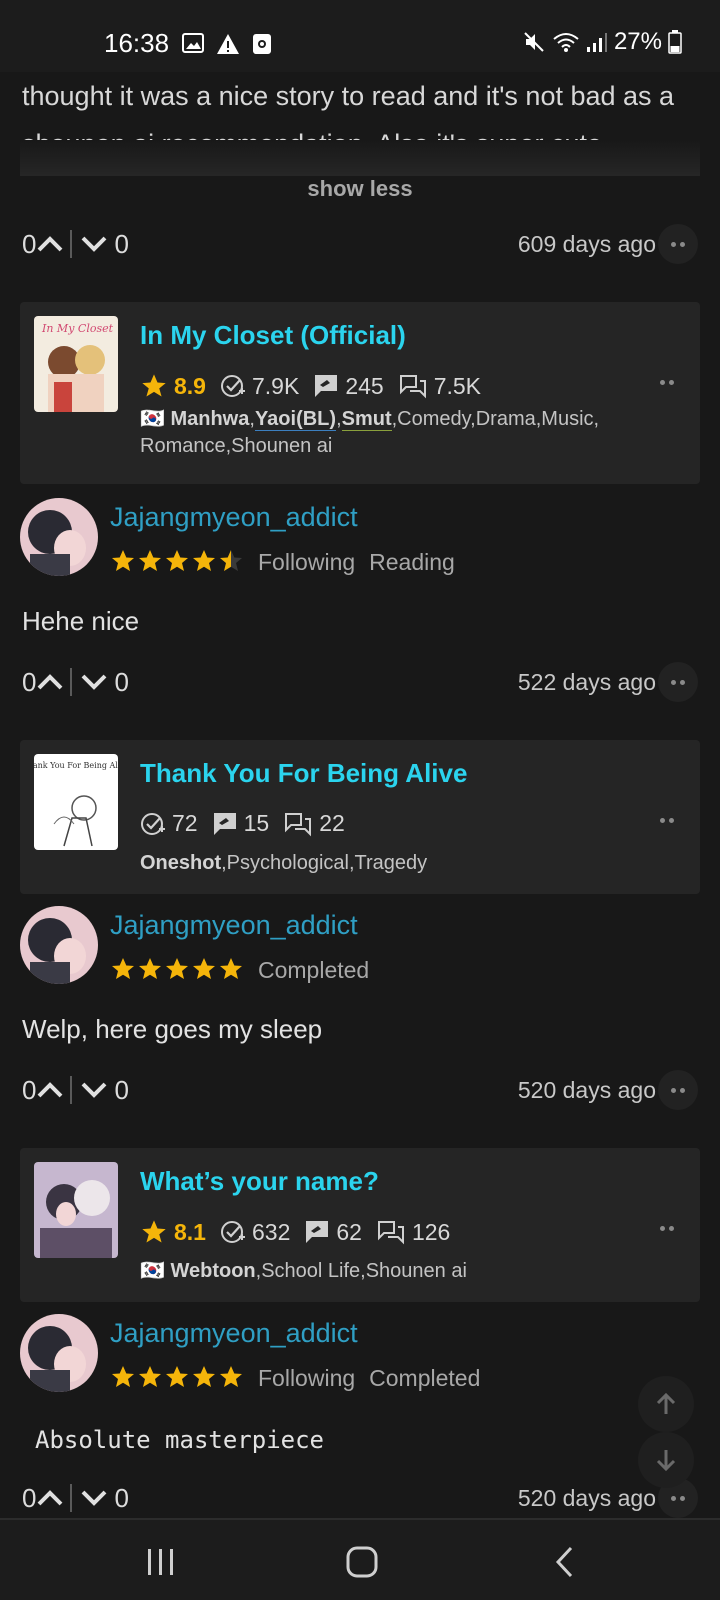  What do you see at coordinates (298, 824) in the screenshot?
I see `comments-icon` at bounding box center [298, 824].